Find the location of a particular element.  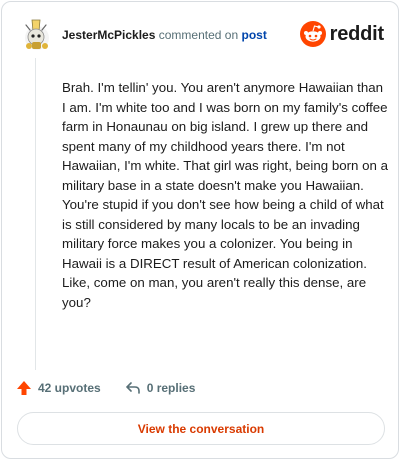

post-link: post is located at coordinates (253, 35).